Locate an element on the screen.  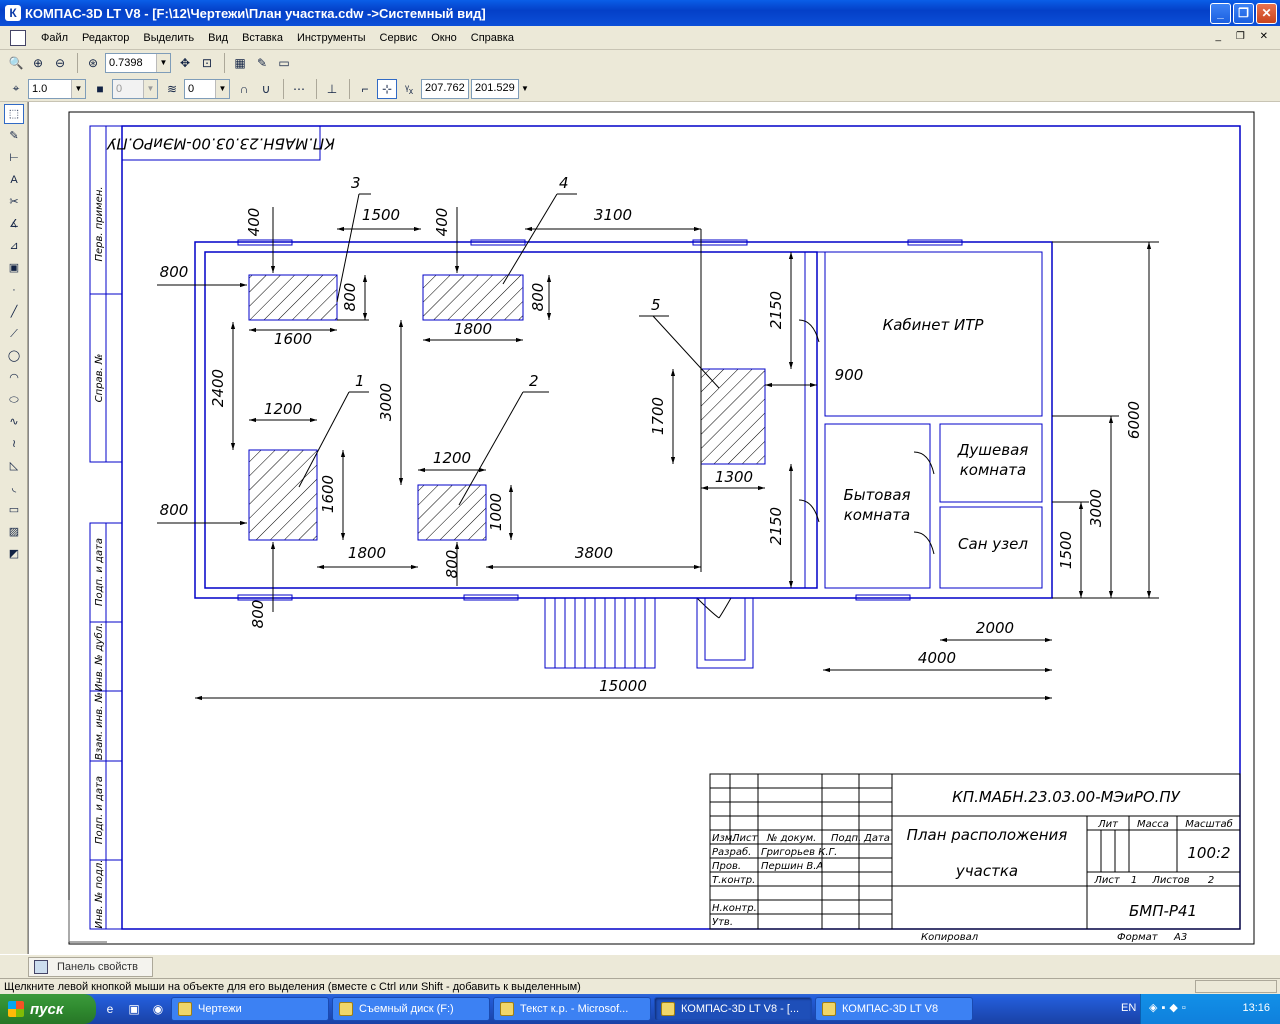
magnet-icon: ∩ is located at coordinates (244, 89).